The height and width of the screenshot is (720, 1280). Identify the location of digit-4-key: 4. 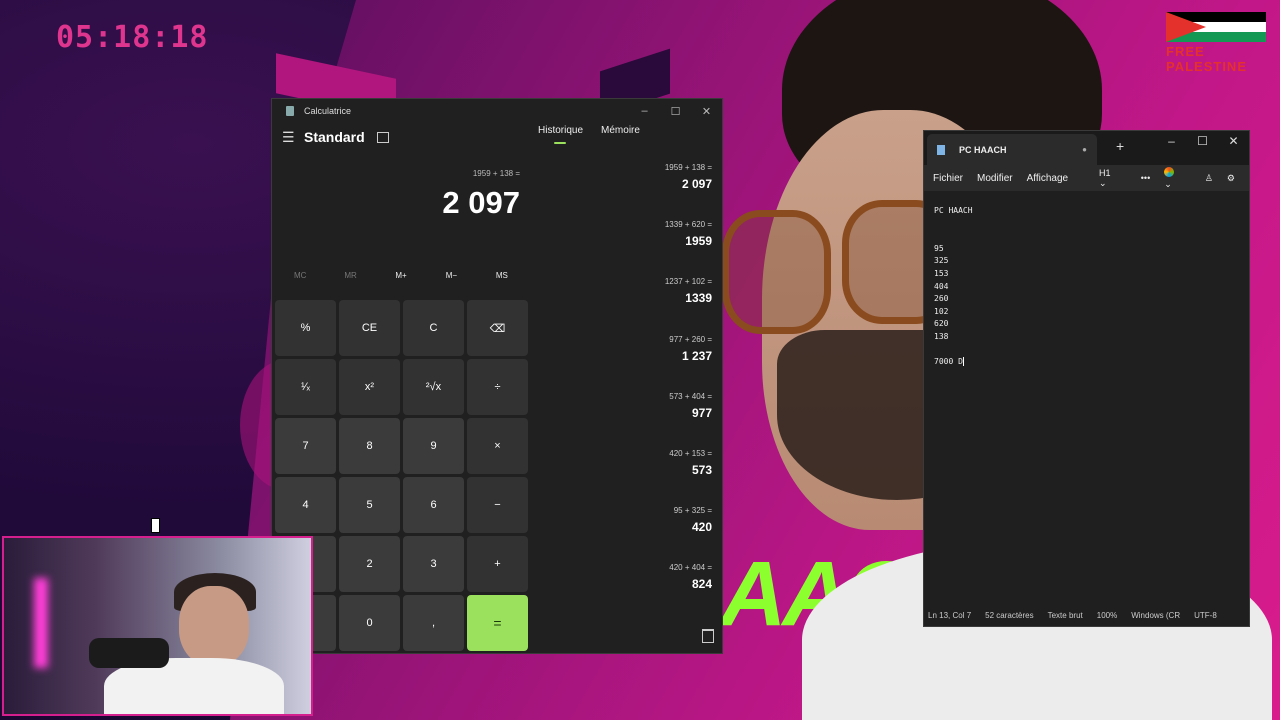
(305, 505).